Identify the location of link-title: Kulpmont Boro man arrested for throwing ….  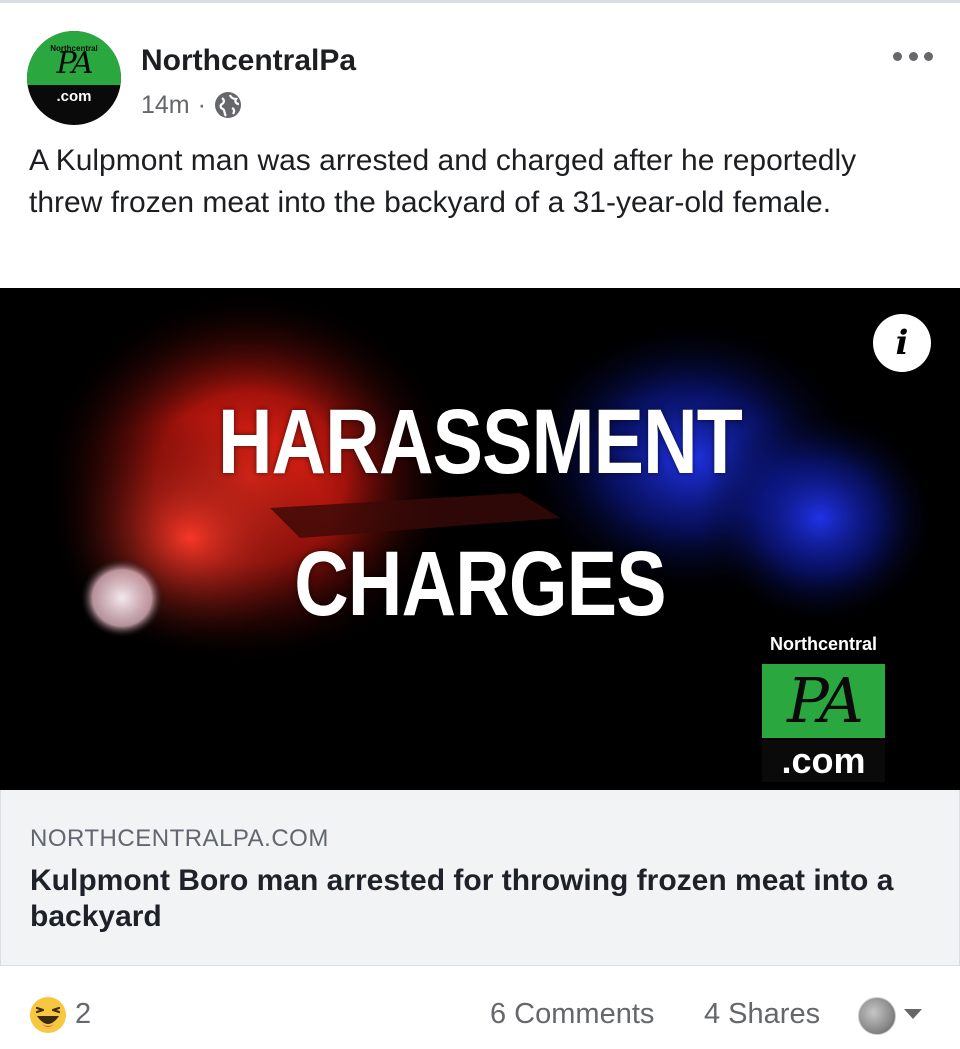
(462, 898).